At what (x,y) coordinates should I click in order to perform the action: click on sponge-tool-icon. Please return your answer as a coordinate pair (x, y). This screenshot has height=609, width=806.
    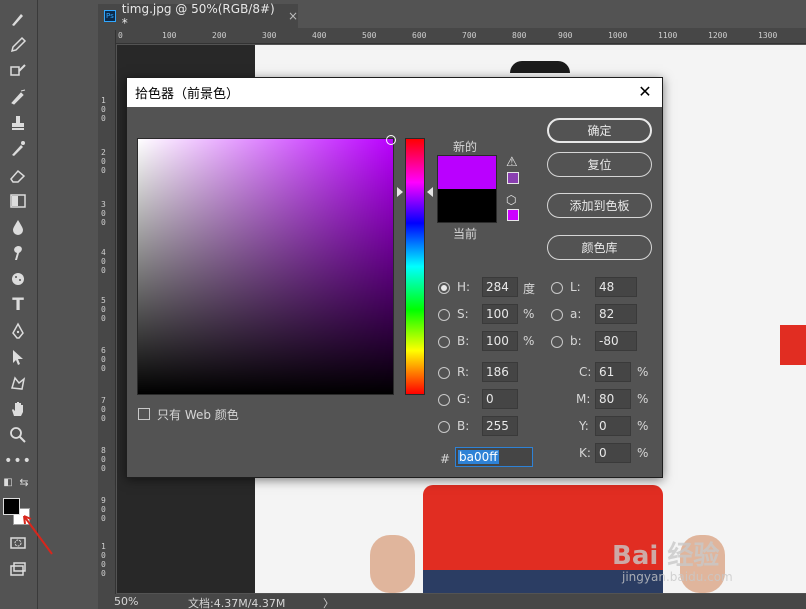
    Looking at the image, I should click on (18, 279).